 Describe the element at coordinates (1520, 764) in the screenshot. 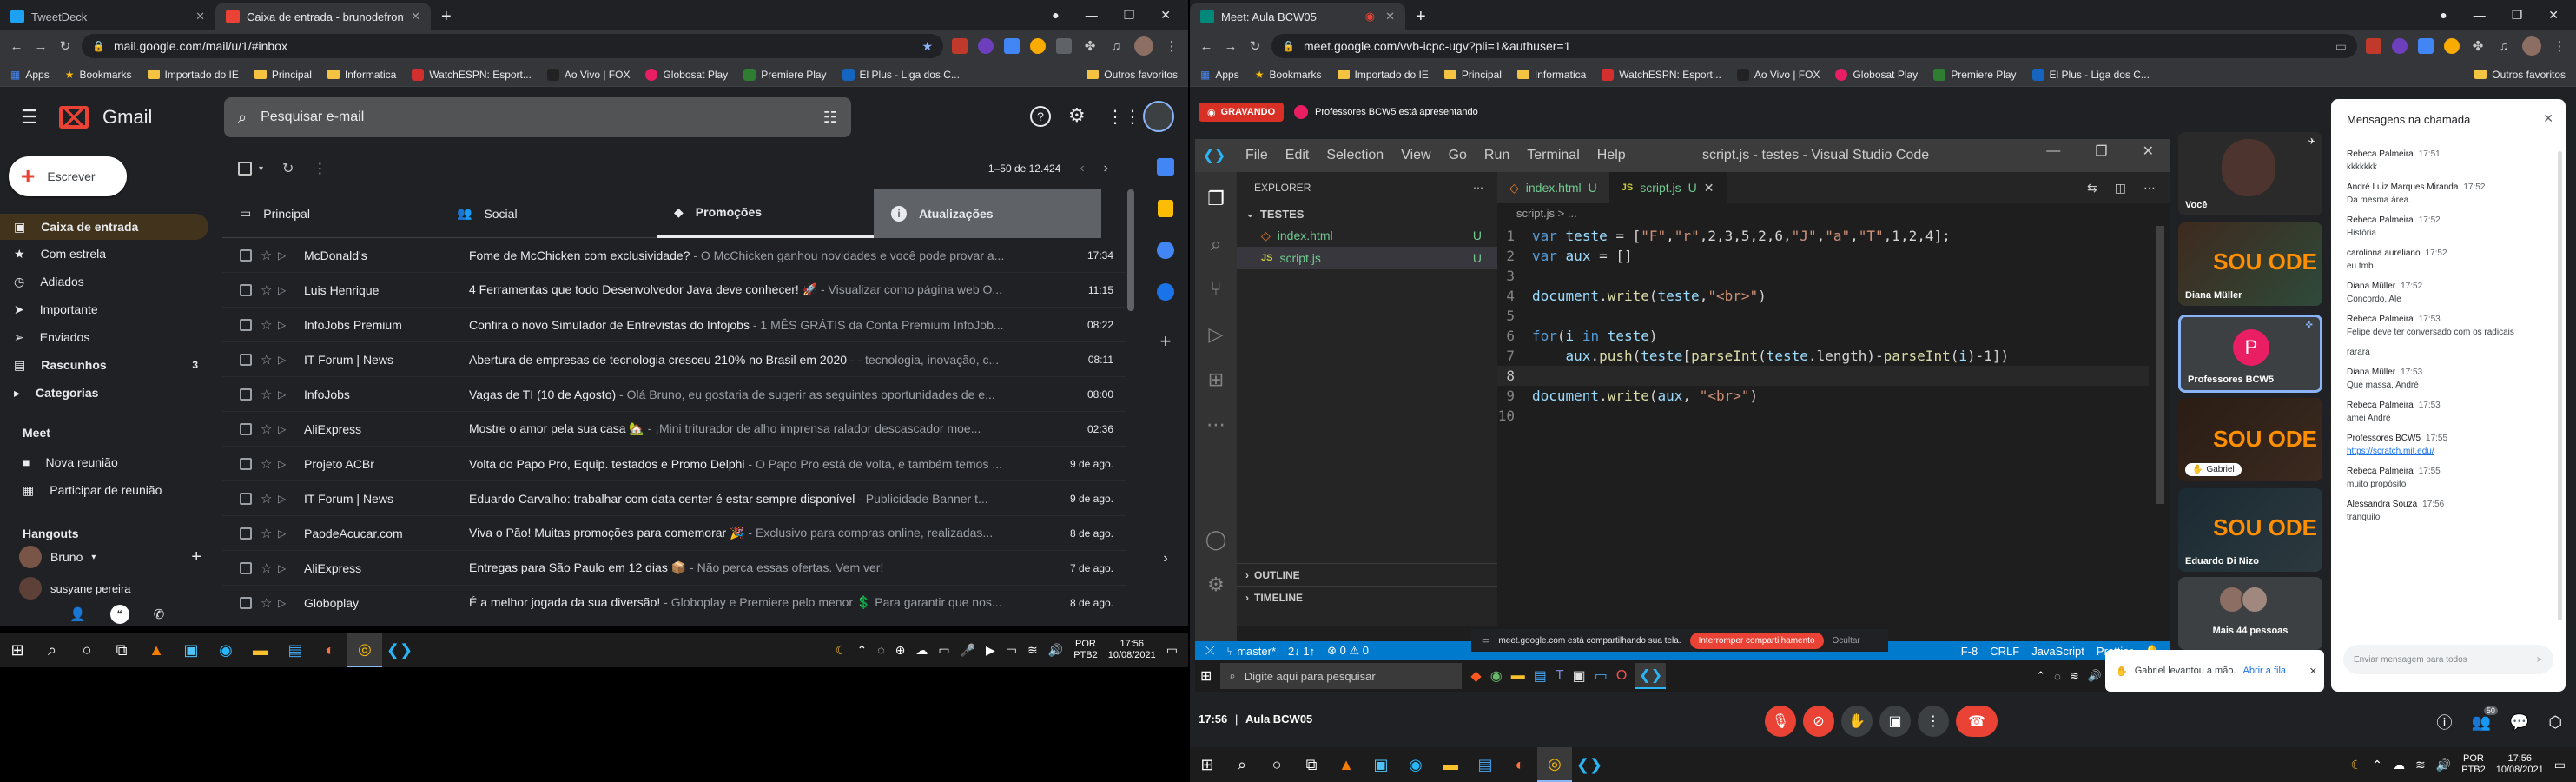

I see `firefox-icon: ◐` at that location.